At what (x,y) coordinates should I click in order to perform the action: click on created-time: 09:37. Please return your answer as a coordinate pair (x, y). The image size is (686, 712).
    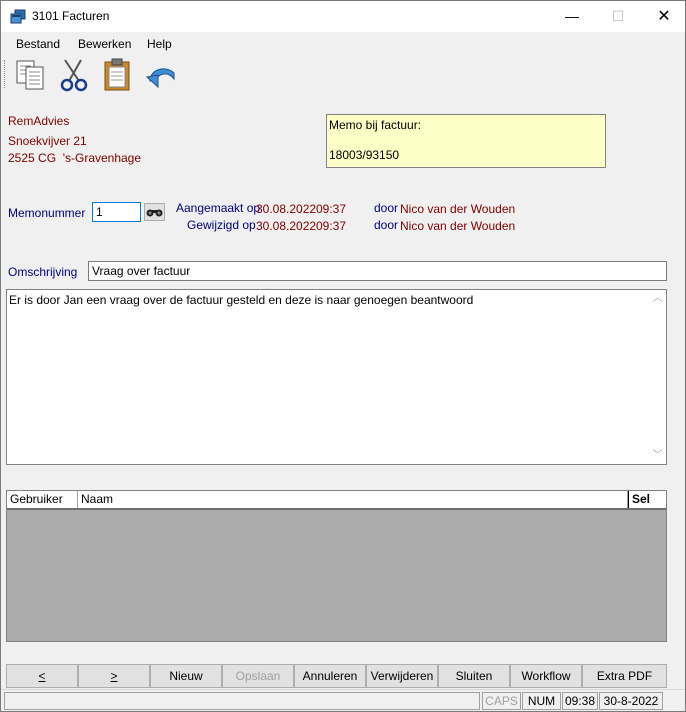
    Looking at the image, I should click on (331, 209).